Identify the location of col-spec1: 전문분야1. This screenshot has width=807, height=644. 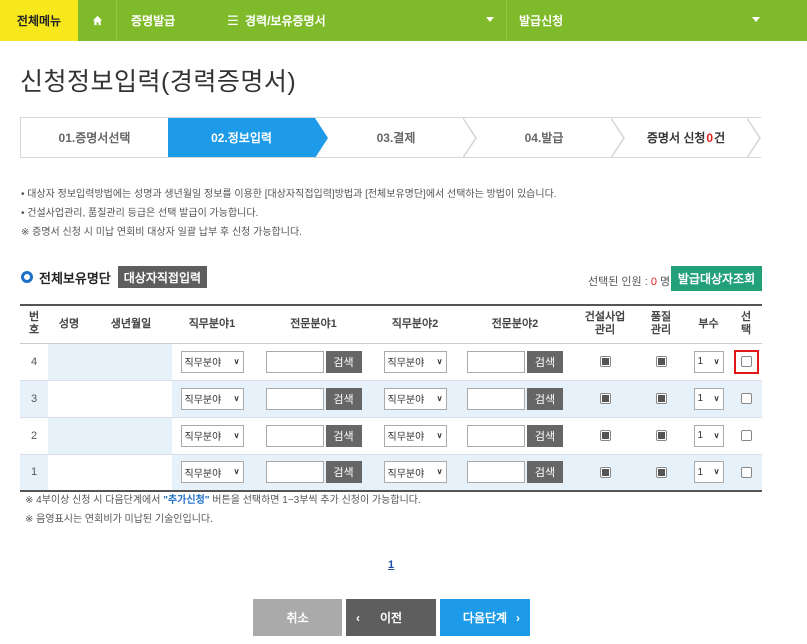
(313, 324).